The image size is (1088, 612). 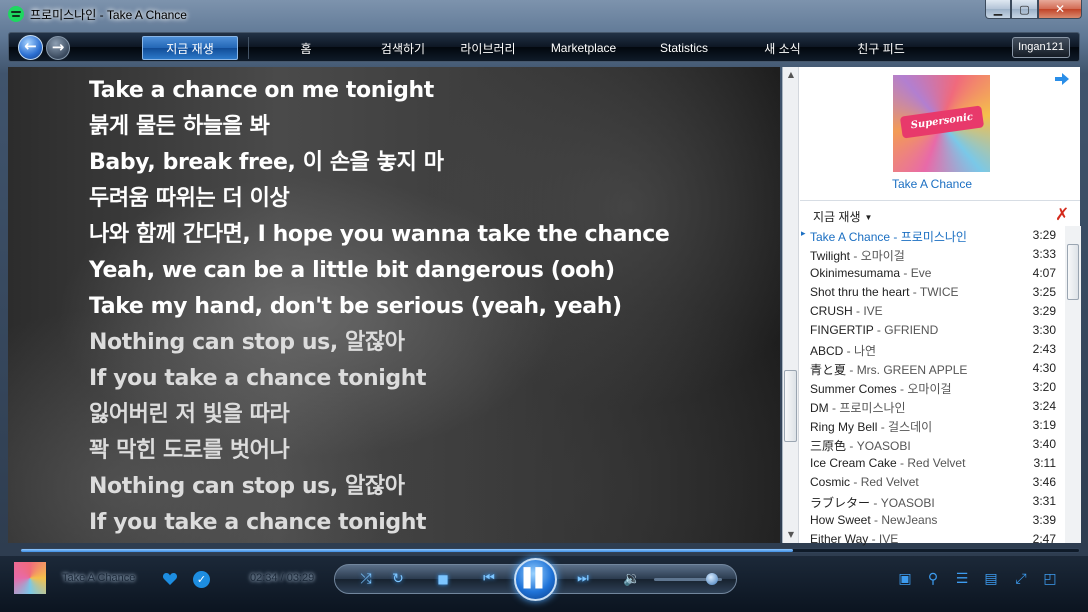 What do you see at coordinates (379, 129) in the screenshot?
I see `lyric-line: 붉게 물든 하늘을 봐` at bounding box center [379, 129].